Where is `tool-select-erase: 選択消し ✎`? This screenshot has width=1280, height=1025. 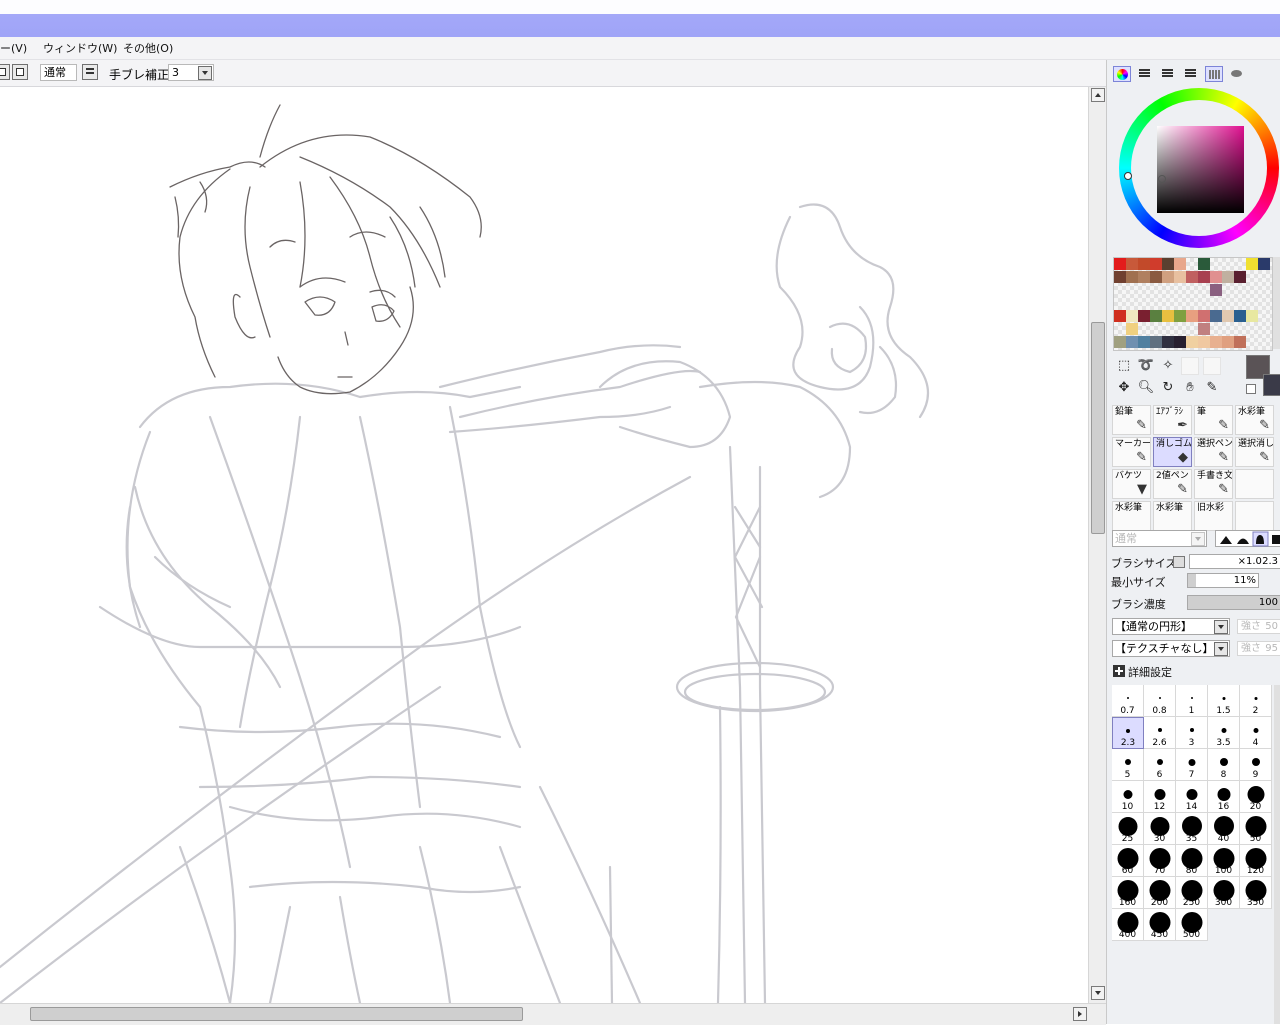 tool-select-erase: 選択消し ✎ is located at coordinates (1254, 452).